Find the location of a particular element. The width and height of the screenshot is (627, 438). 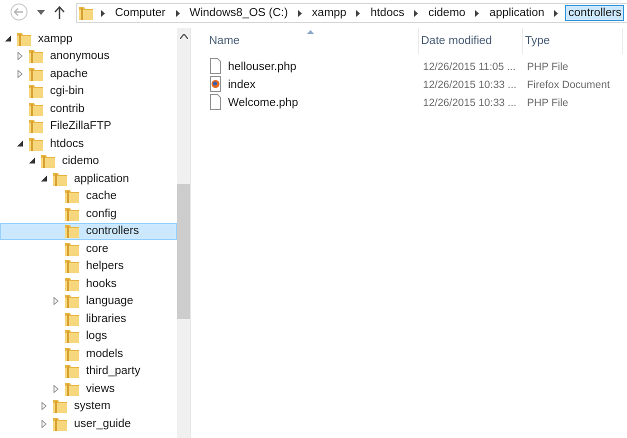

column-header: Type is located at coordinates (573, 41).